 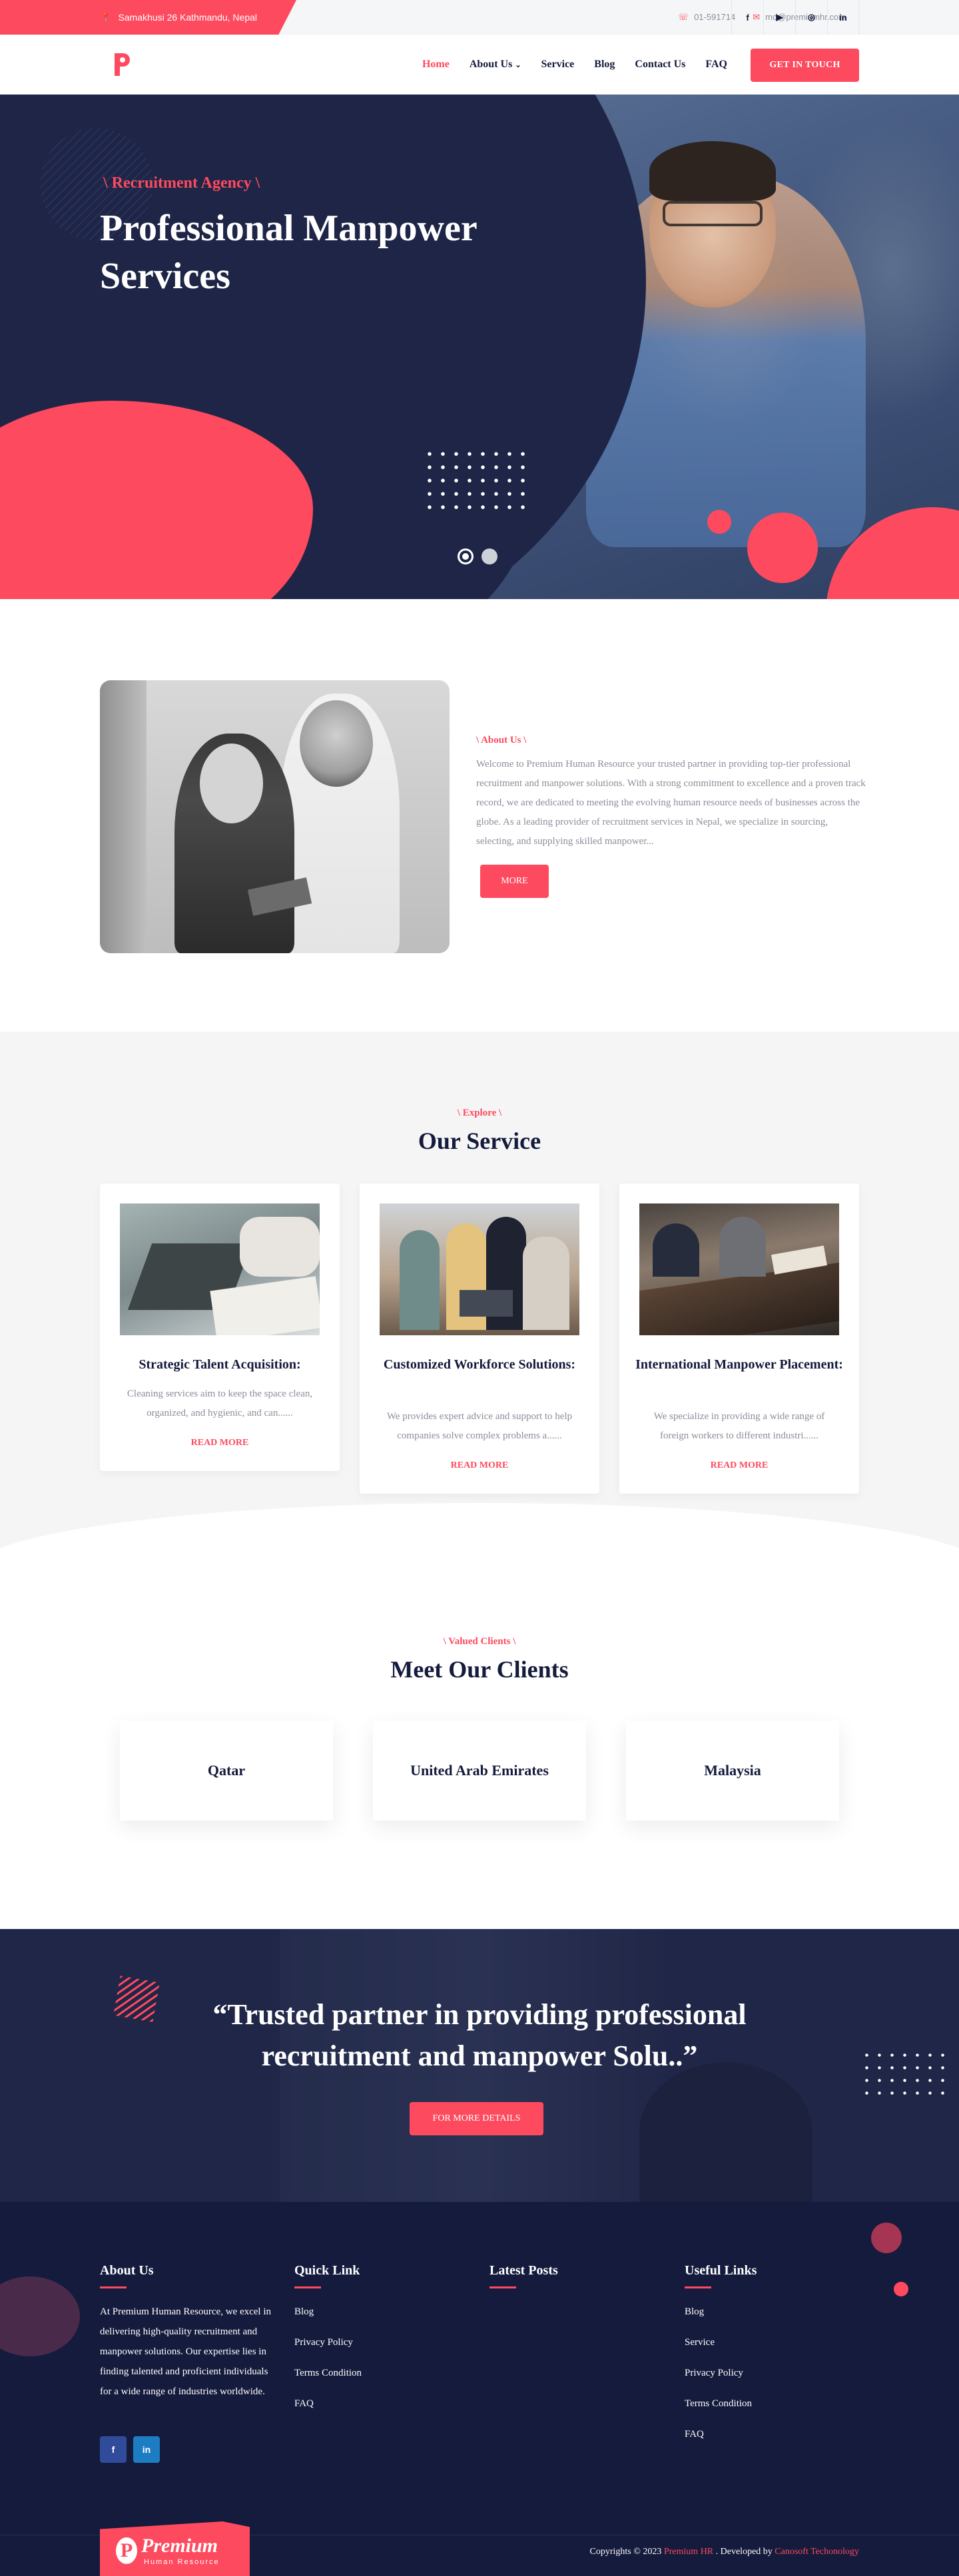 I want to click on footer-logo: P Premium Human Resource, so click(x=175, y=2548).